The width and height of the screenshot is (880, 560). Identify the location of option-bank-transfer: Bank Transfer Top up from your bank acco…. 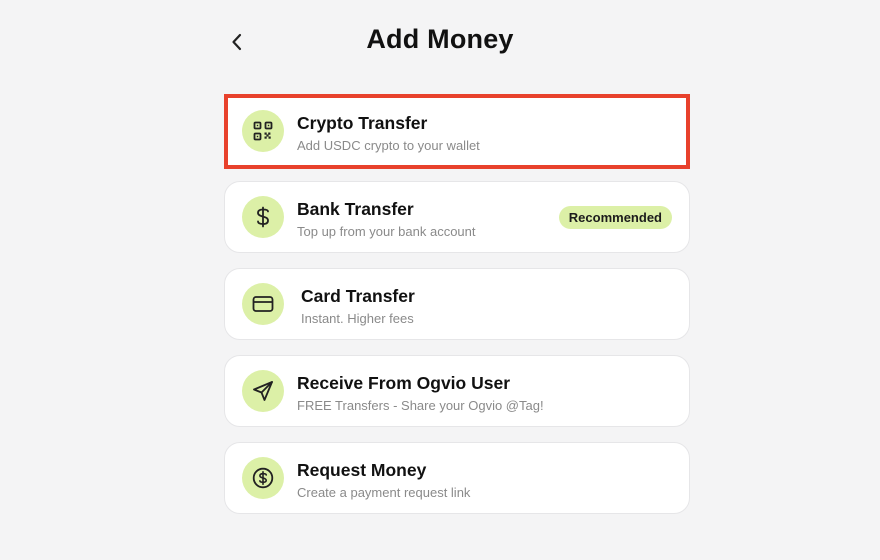
(457, 217).